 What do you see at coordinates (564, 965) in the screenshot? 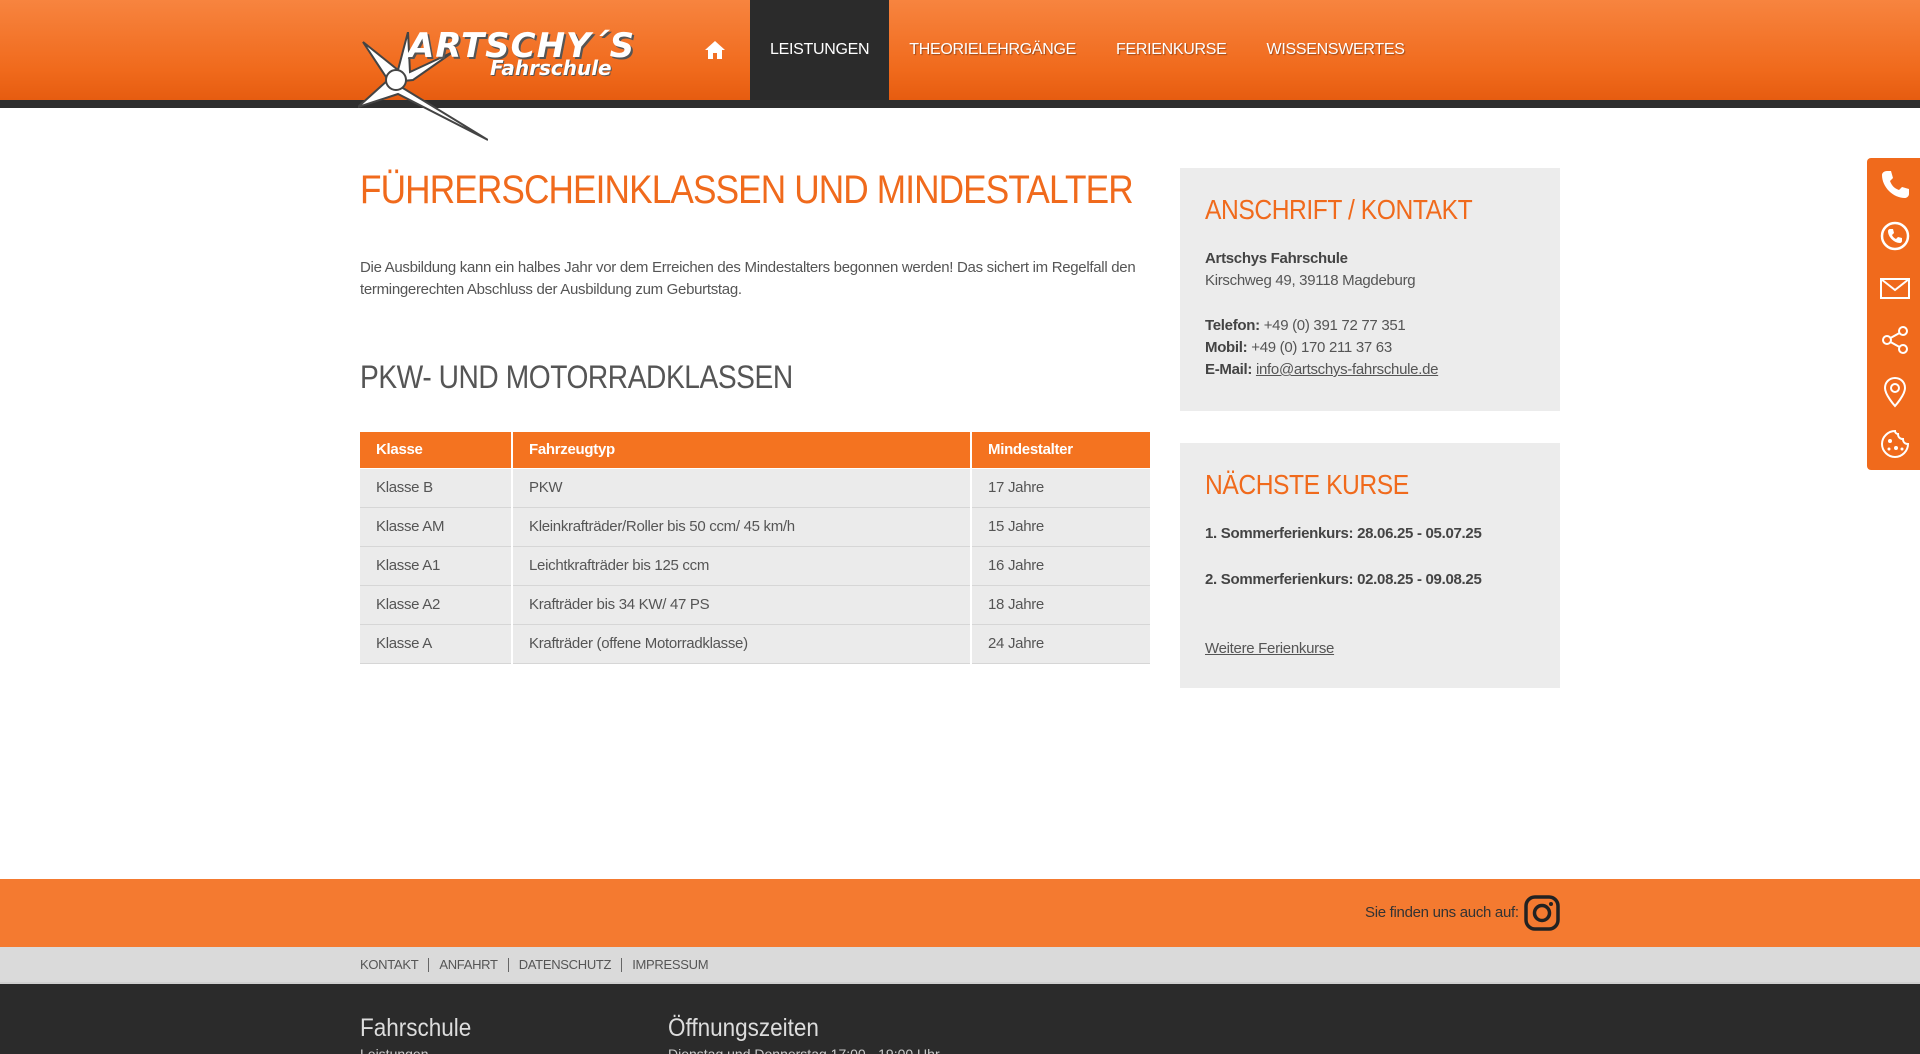
I see `footer-link-datenschutz: DATENSCHUTZ` at bounding box center [564, 965].